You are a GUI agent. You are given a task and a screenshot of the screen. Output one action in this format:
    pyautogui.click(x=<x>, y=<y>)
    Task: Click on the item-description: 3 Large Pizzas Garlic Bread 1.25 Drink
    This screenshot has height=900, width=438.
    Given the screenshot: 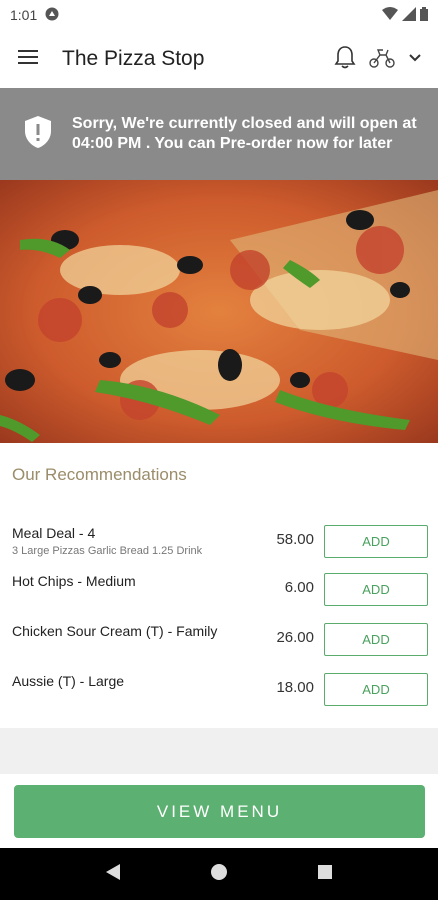 What is the action you would take?
    pyautogui.click(x=107, y=551)
    